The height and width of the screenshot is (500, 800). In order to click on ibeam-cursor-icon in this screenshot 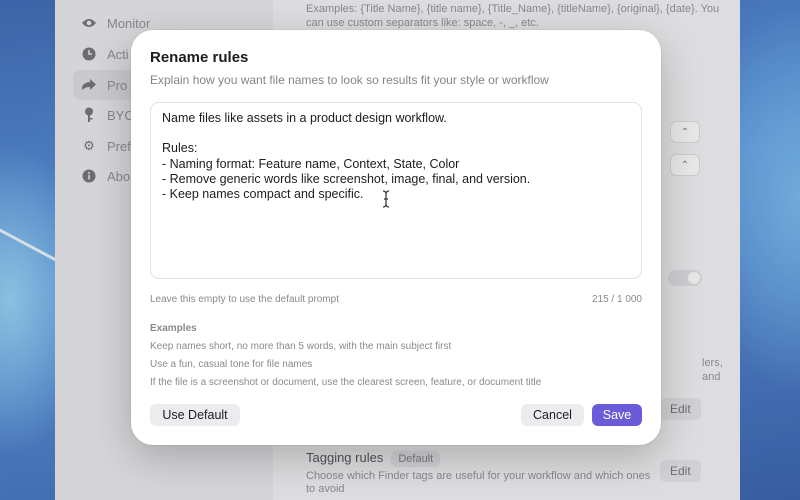, I will do `click(386, 201)`.